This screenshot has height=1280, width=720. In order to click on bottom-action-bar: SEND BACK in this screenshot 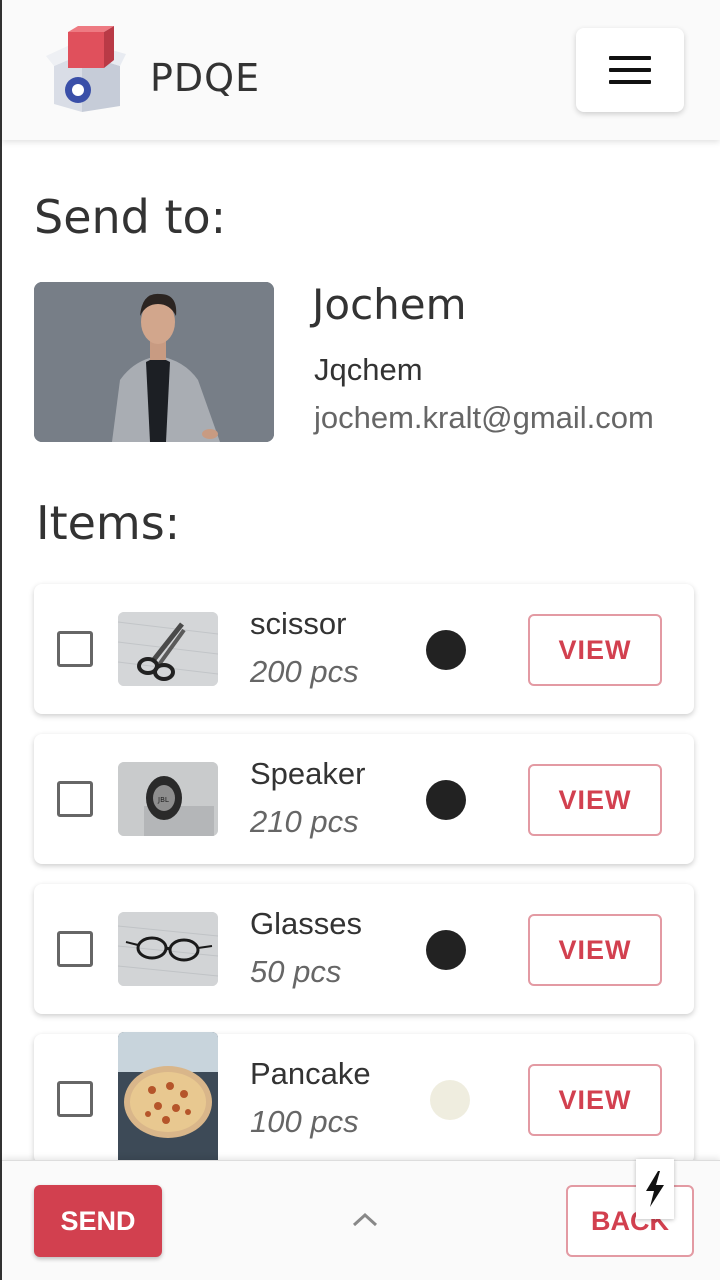, I will do `click(361, 1219)`.